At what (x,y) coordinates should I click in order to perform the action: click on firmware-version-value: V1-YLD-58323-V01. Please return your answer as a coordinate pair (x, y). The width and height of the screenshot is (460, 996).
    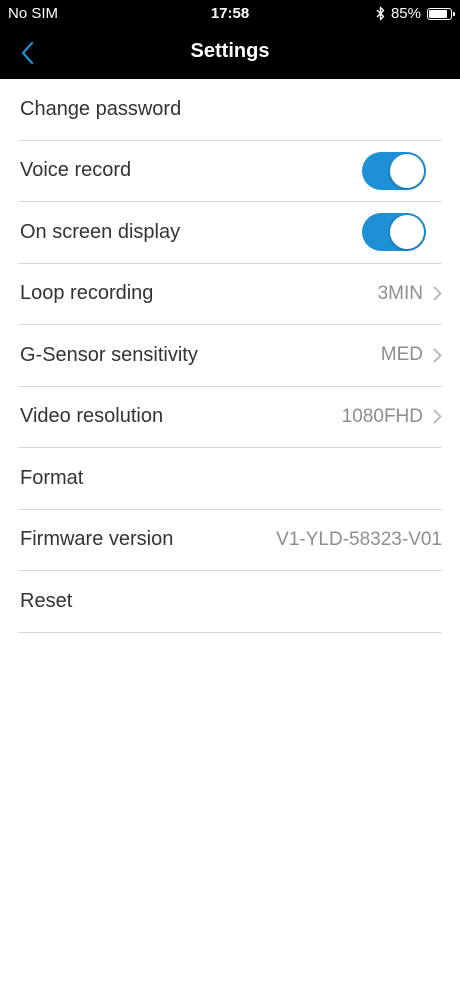
    Looking at the image, I should click on (359, 539).